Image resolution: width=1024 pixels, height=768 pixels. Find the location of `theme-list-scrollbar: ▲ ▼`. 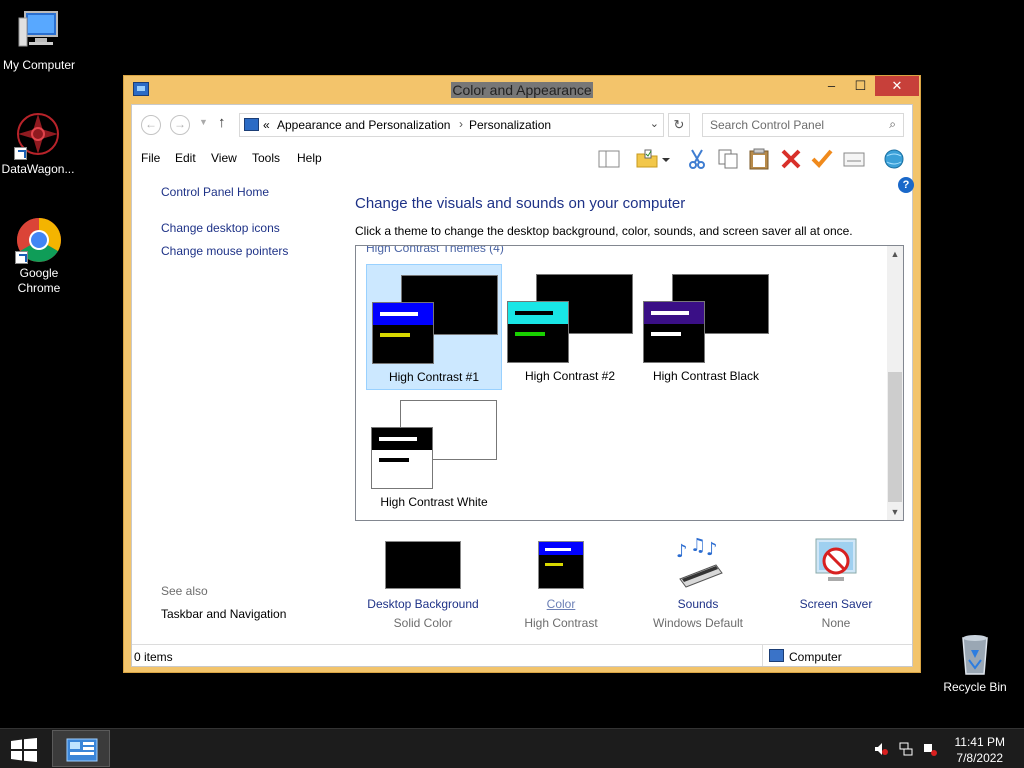

theme-list-scrollbar: ▲ ▼ is located at coordinates (895, 383).